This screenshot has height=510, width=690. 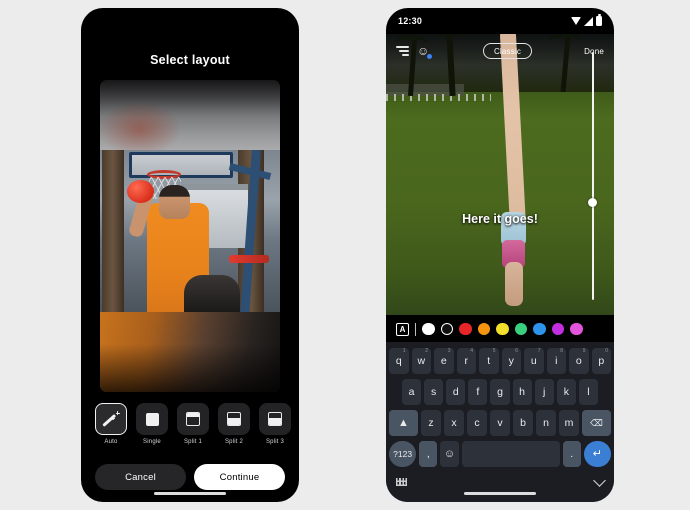 I want to click on key-c: c, so click(x=477, y=423).